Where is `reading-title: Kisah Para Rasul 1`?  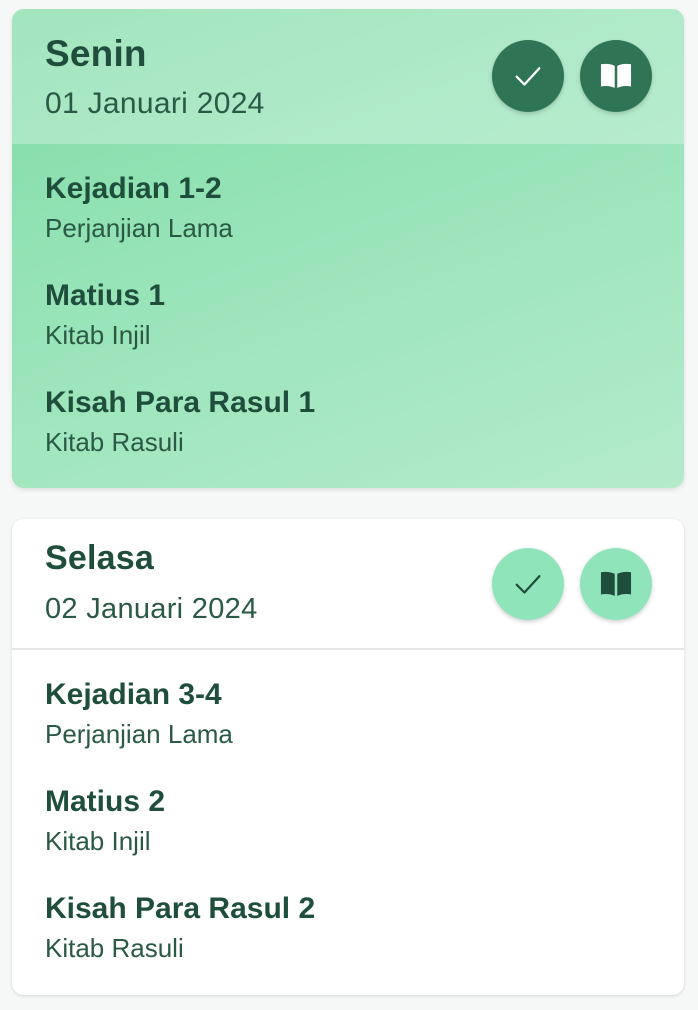
reading-title: Kisah Para Rasul 1 is located at coordinates (180, 402).